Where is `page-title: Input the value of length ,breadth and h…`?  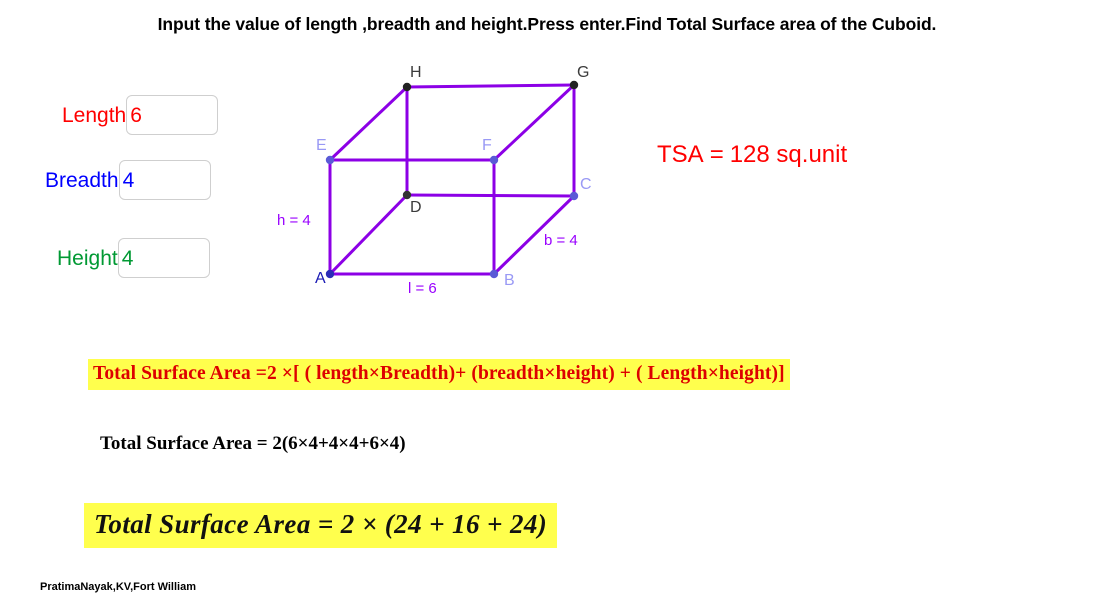
page-title: Input the value of length ,breadth and h… is located at coordinates (547, 24).